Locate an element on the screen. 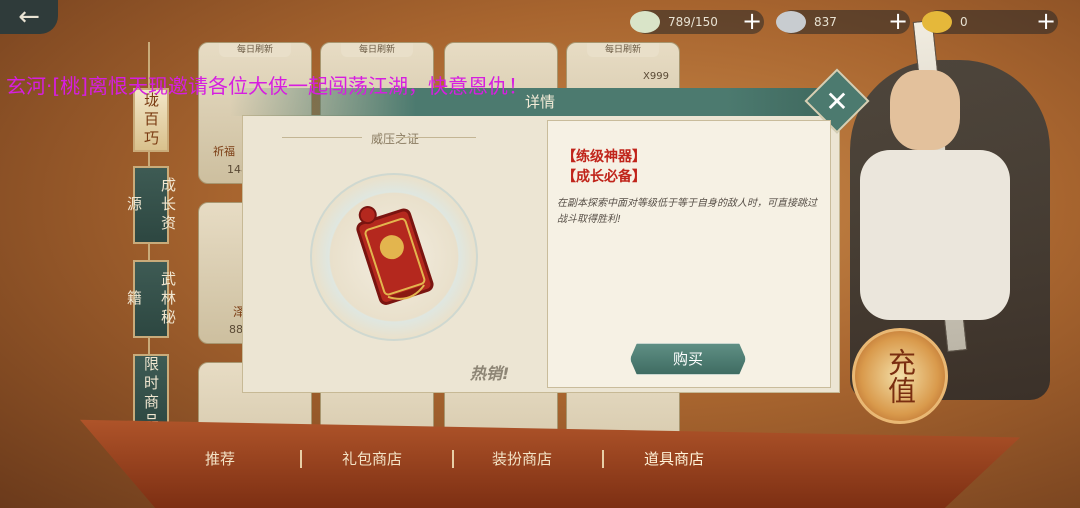  name-divider-right is located at coordinates (436, 137).